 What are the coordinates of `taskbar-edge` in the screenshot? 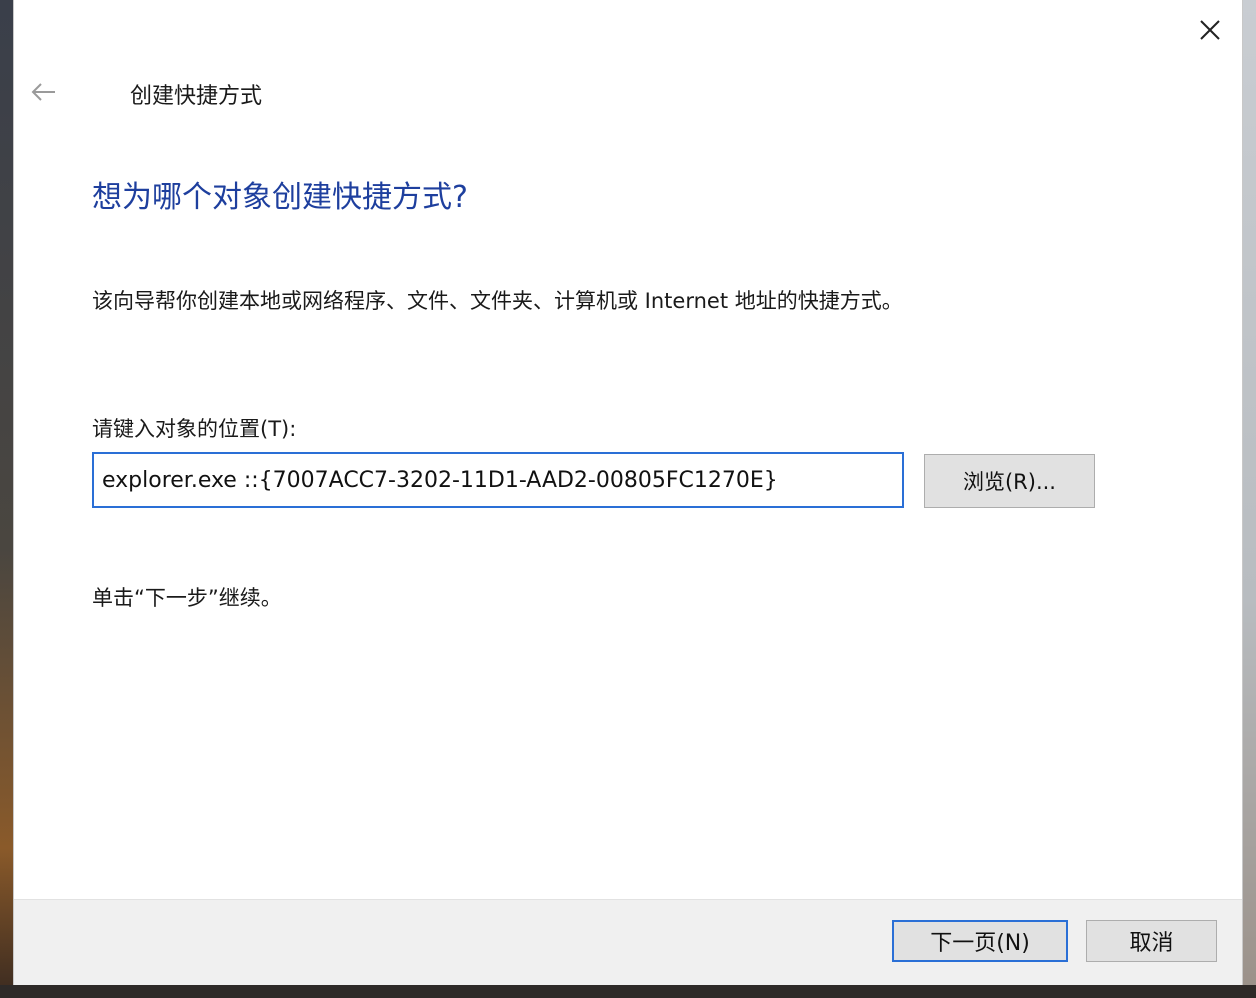 It's located at (628, 991).